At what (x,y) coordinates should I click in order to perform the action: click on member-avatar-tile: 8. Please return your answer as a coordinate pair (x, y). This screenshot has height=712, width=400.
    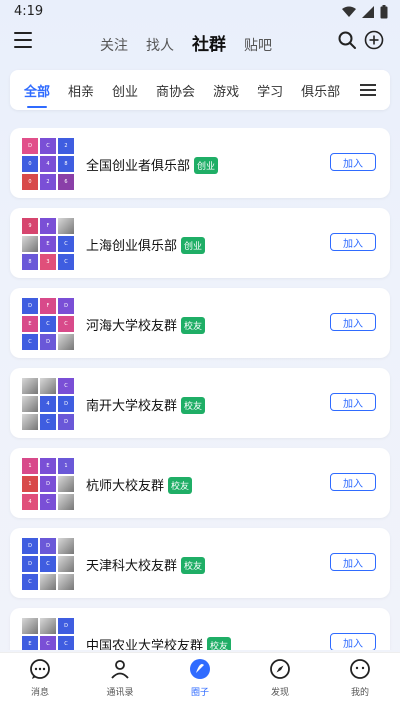
    Looking at the image, I should click on (30, 262).